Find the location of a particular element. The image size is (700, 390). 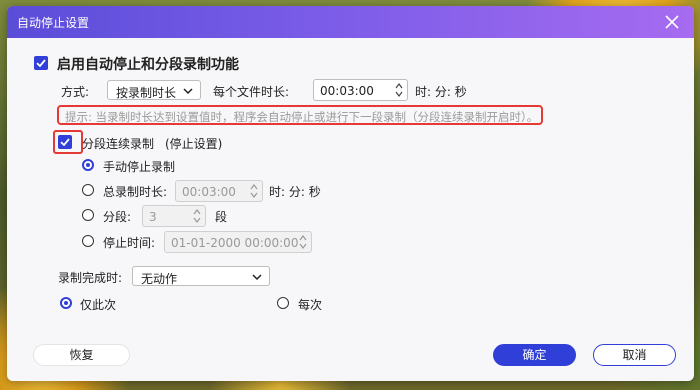

after-recording-value: 无动作 is located at coordinates (159, 279).